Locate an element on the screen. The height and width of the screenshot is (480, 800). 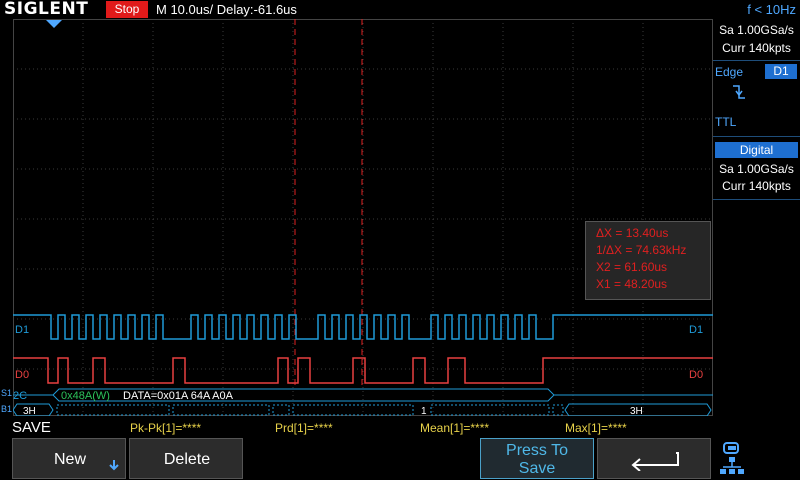
d0-label-left: D0 is located at coordinates (22, 375).